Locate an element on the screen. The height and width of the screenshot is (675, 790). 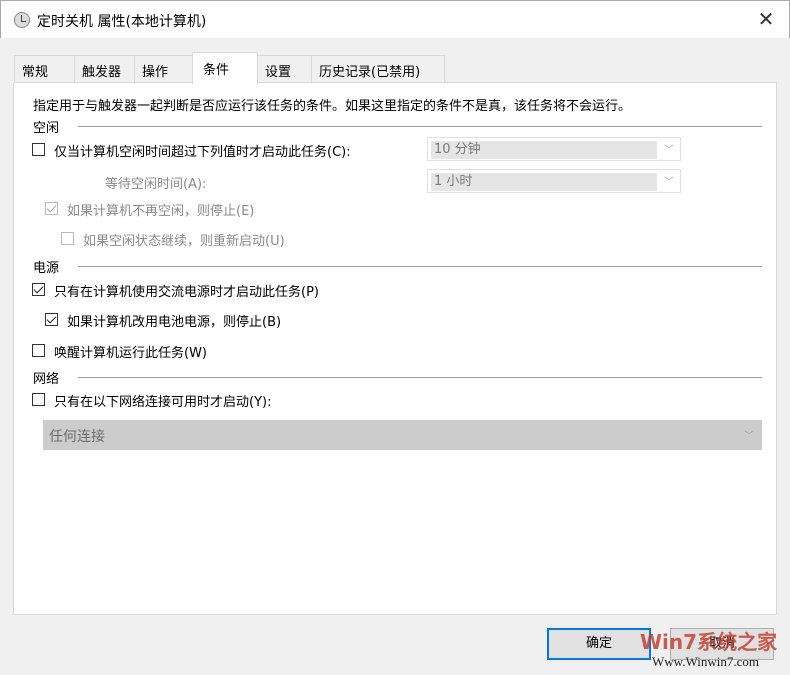
wake-label: 唤醒计算机运行此任务(W) is located at coordinates (130, 351).